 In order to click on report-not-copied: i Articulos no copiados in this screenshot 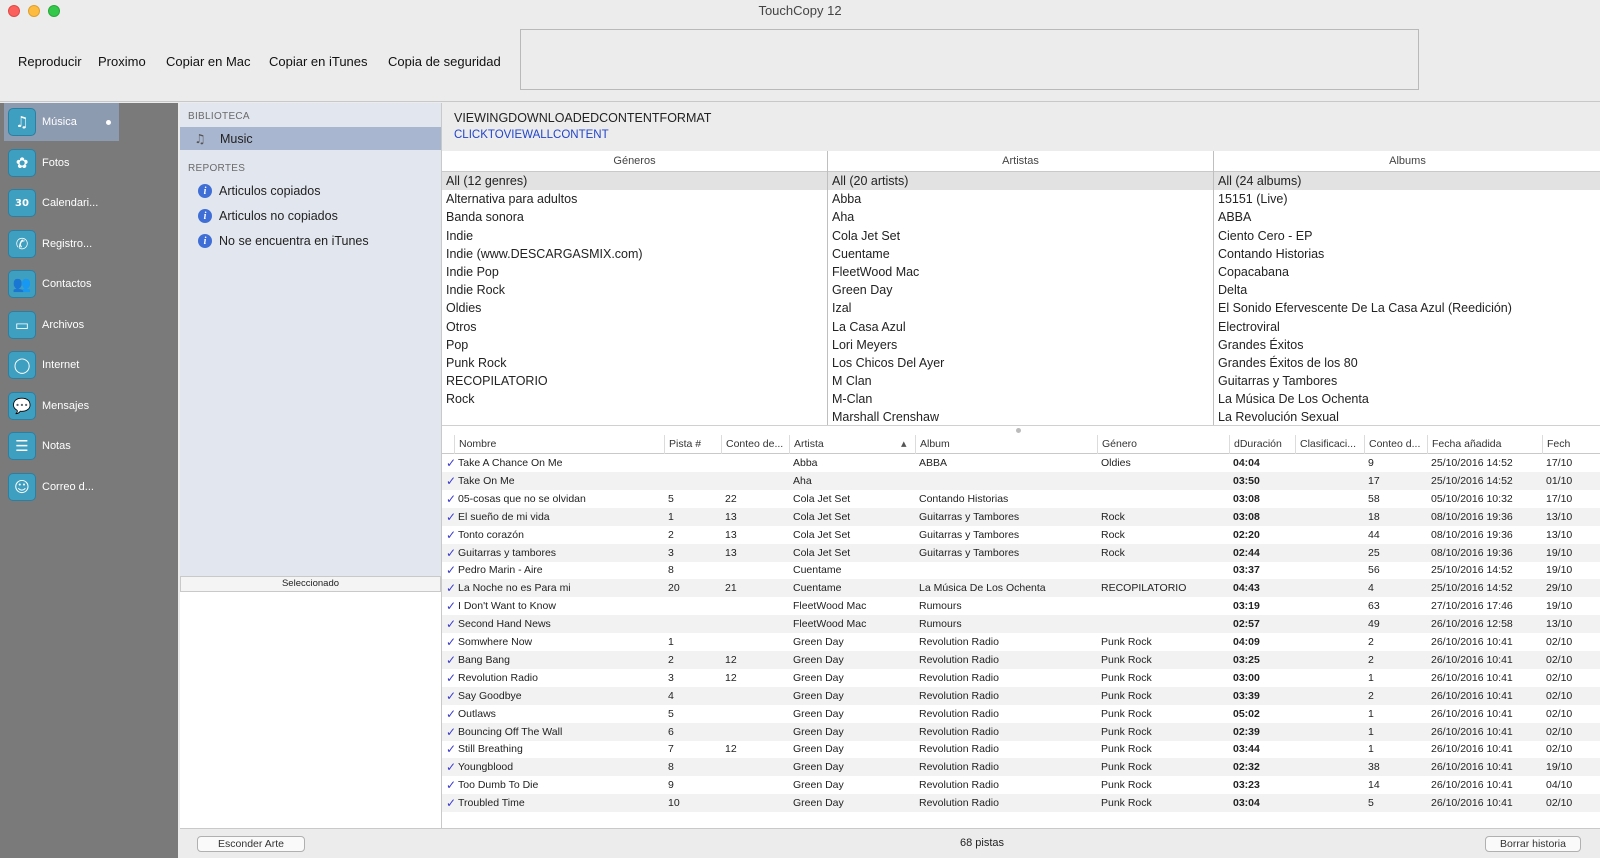, I will do `click(268, 216)`.